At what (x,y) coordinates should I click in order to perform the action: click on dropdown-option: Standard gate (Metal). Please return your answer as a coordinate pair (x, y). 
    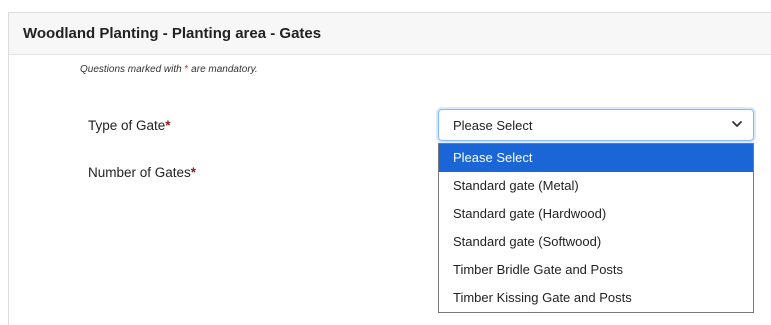
    Looking at the image, I should click on (596, 186).